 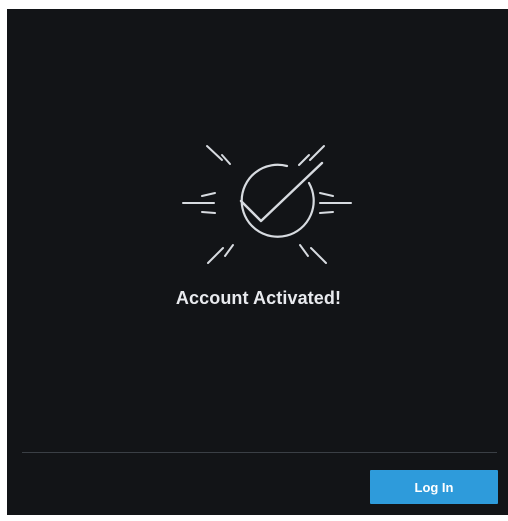 I want to click on footer-divider, so click(x=259, y=452).